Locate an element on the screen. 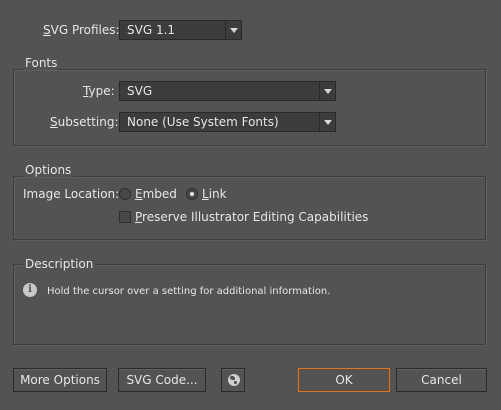 This screenshot has width=501, height=410. fonts-group-title: Fonts is located at coordinates (41, 63).